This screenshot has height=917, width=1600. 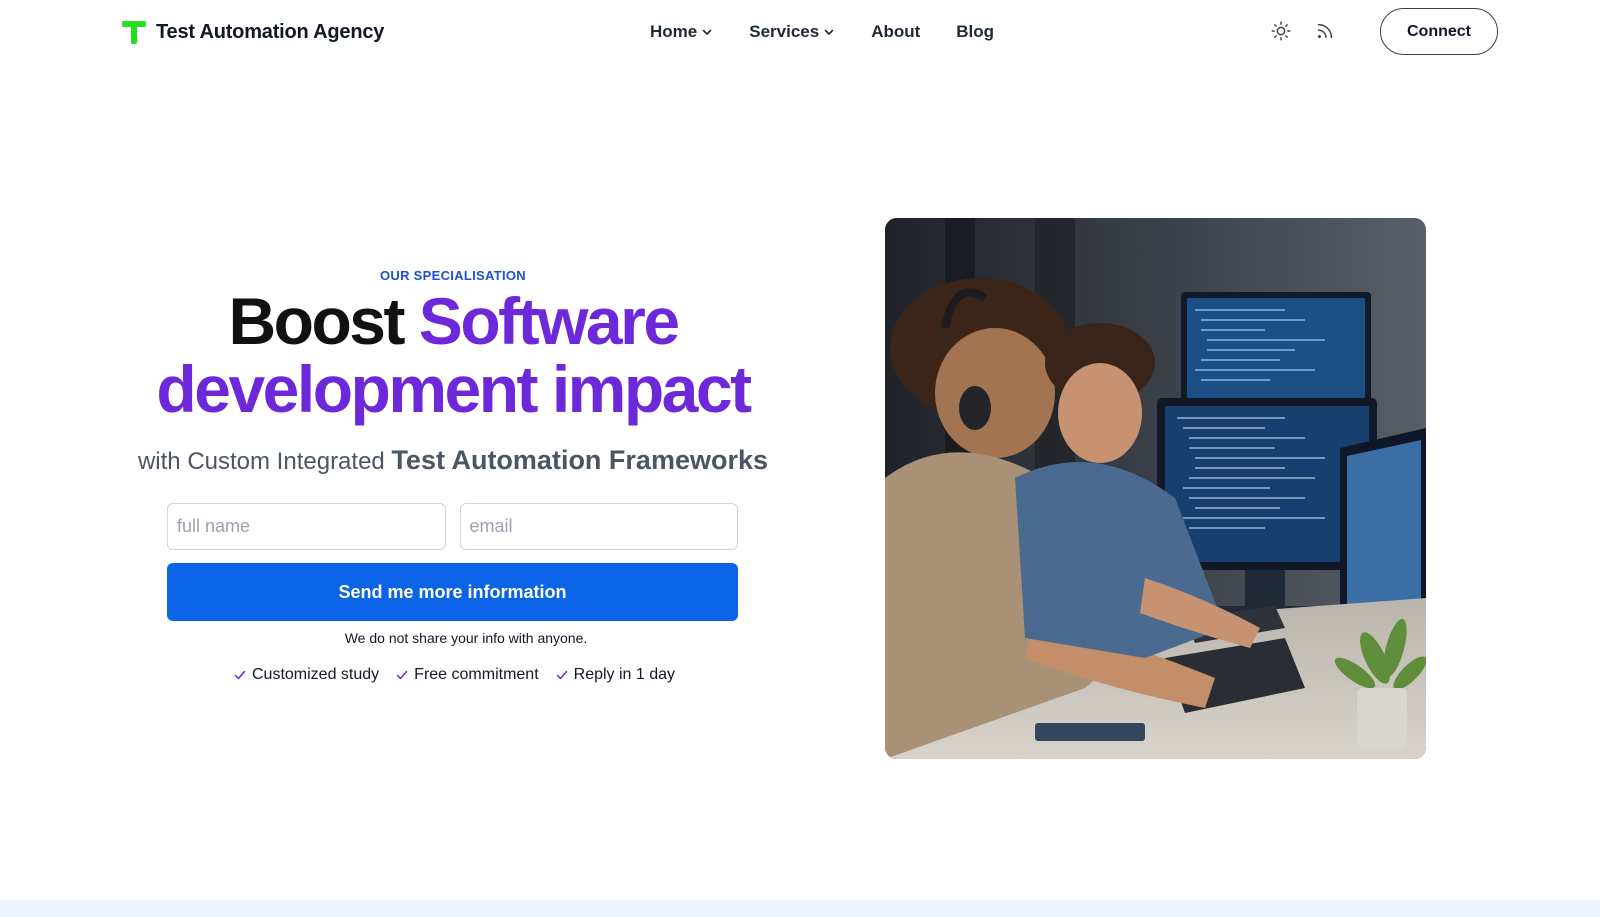 I want to click on benefit-label: Reply in 1 day, so click(x=624, y=674).